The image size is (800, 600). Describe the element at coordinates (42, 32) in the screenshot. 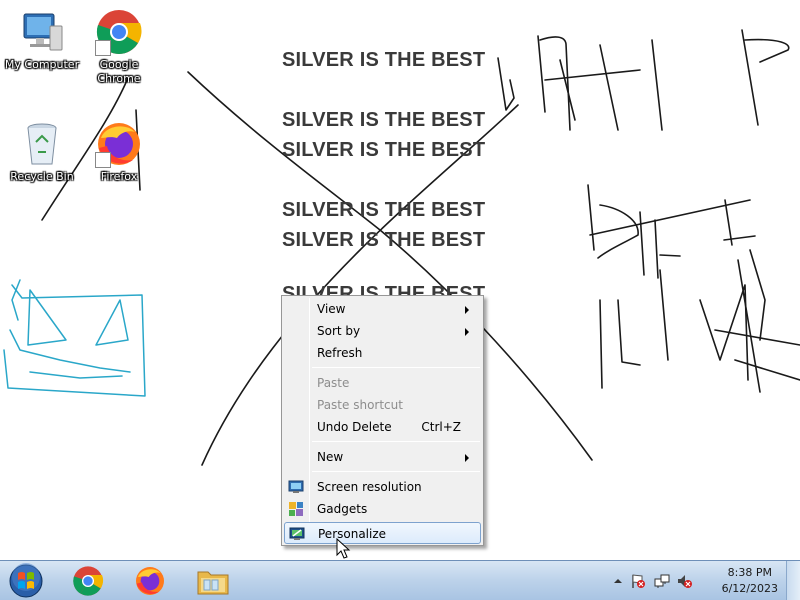

I see `computer-icon` at that location.